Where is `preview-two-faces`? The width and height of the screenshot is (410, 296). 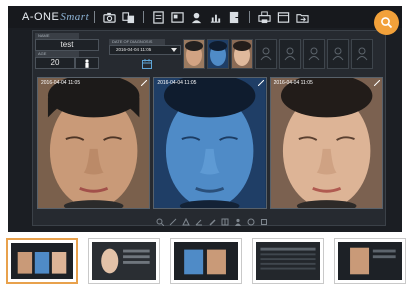
preview-two-faces is located at coordinates (205, 262).